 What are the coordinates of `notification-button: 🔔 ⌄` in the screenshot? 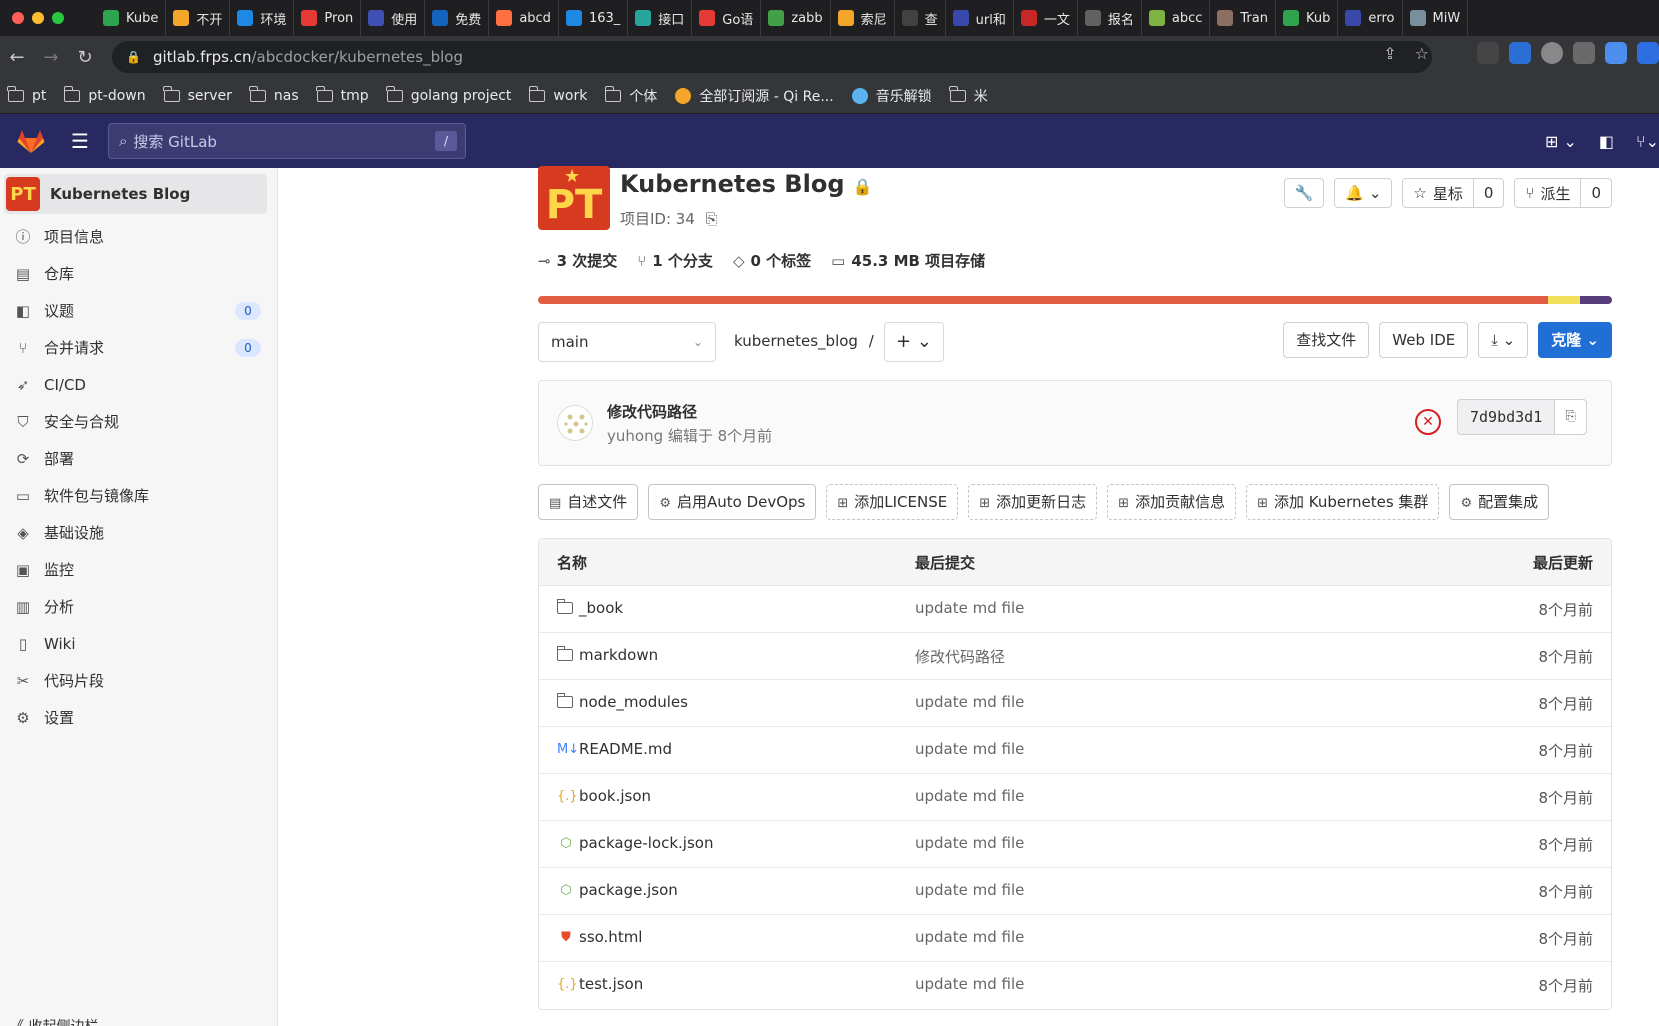 It's located at (1363, 193).